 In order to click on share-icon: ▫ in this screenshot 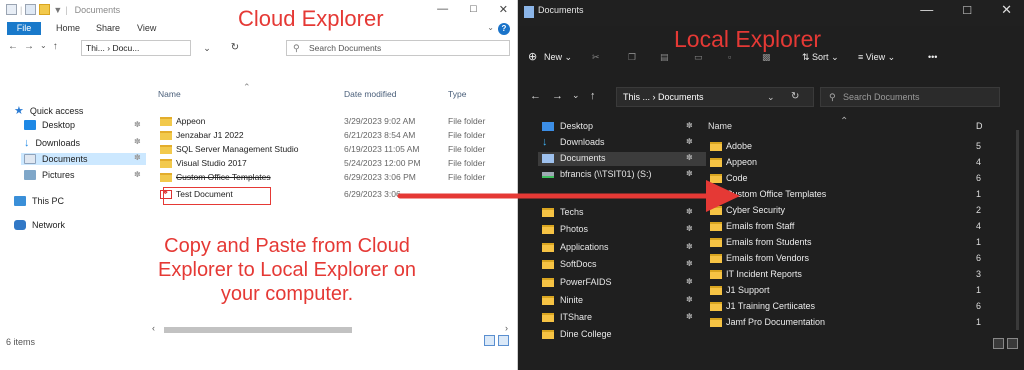, I will do `click(729, 57)`.